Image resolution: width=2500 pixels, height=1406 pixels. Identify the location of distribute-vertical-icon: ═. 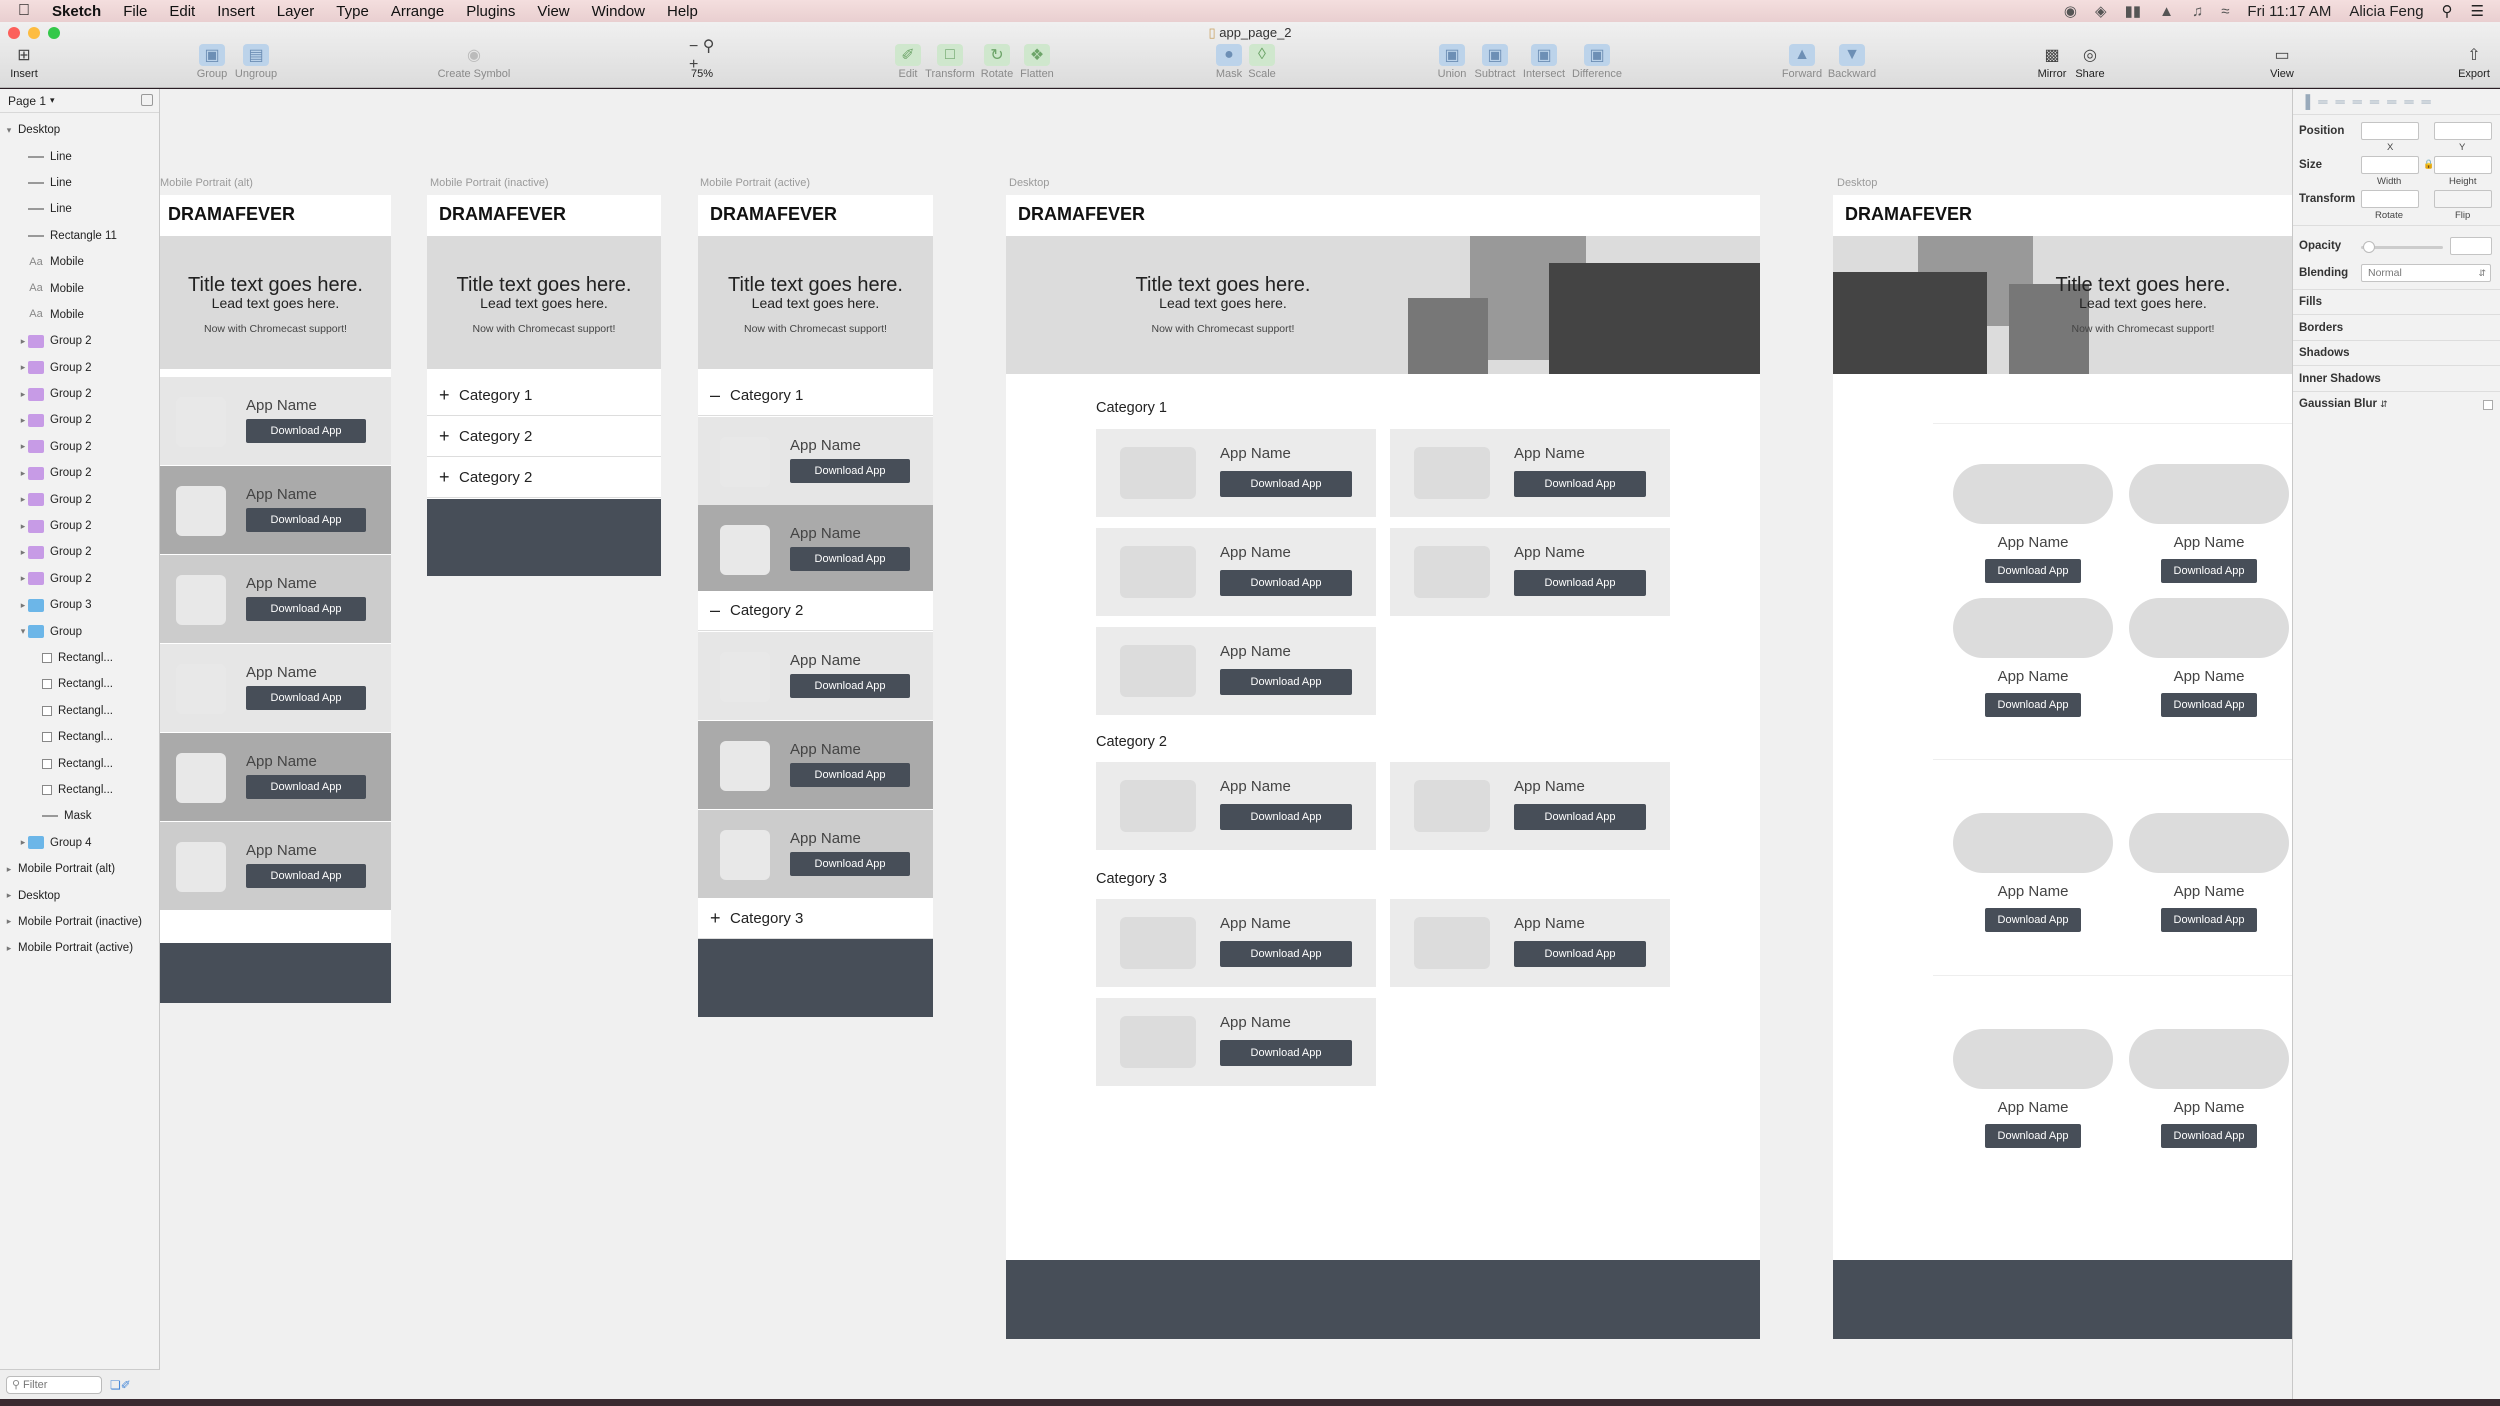
(2426, 101).